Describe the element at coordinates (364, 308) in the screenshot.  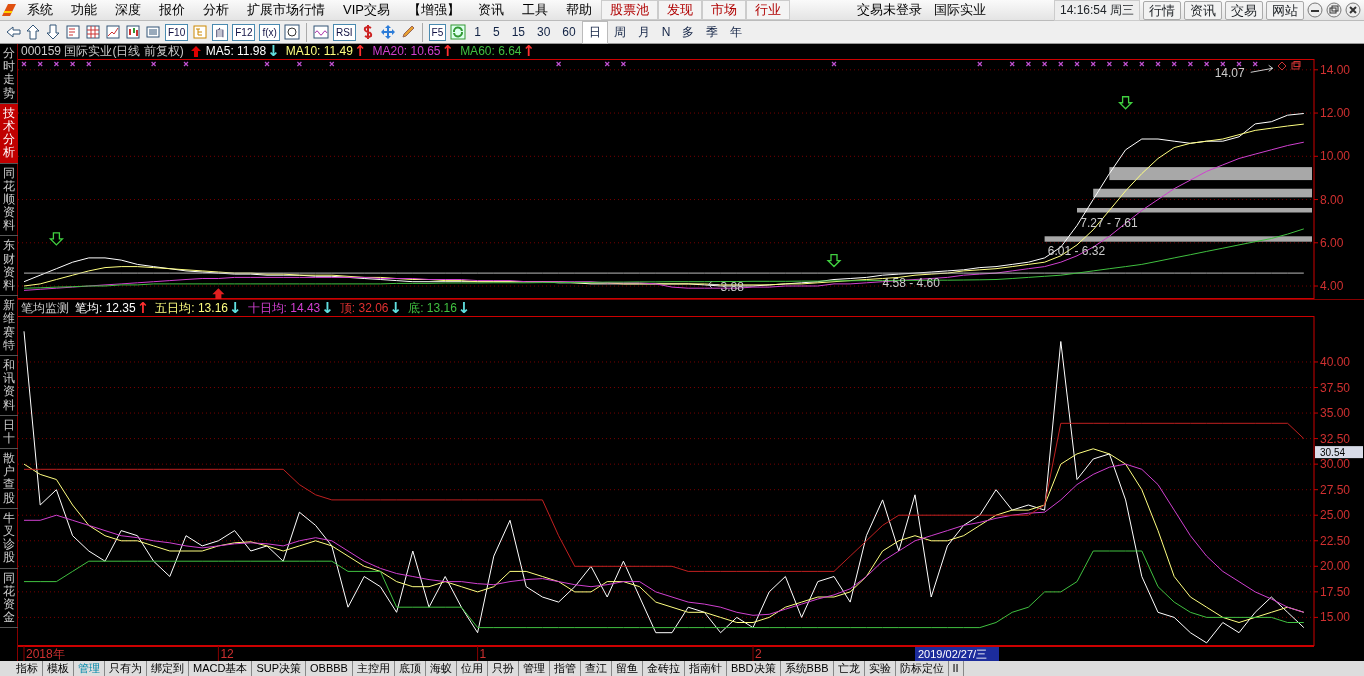
I see `indicator-value: 顶: 32.06` at that location.